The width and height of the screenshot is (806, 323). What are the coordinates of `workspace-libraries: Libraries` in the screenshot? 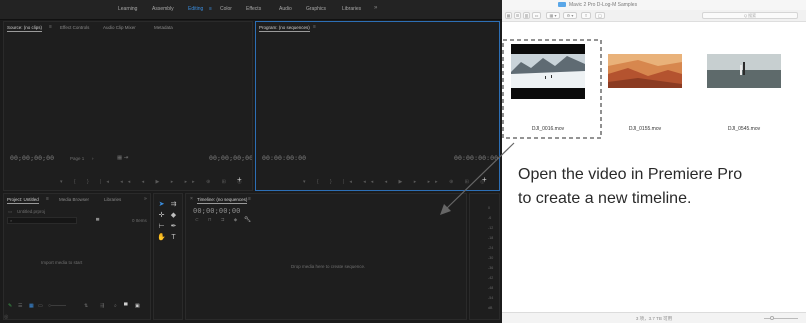 It's located at (351, 9).